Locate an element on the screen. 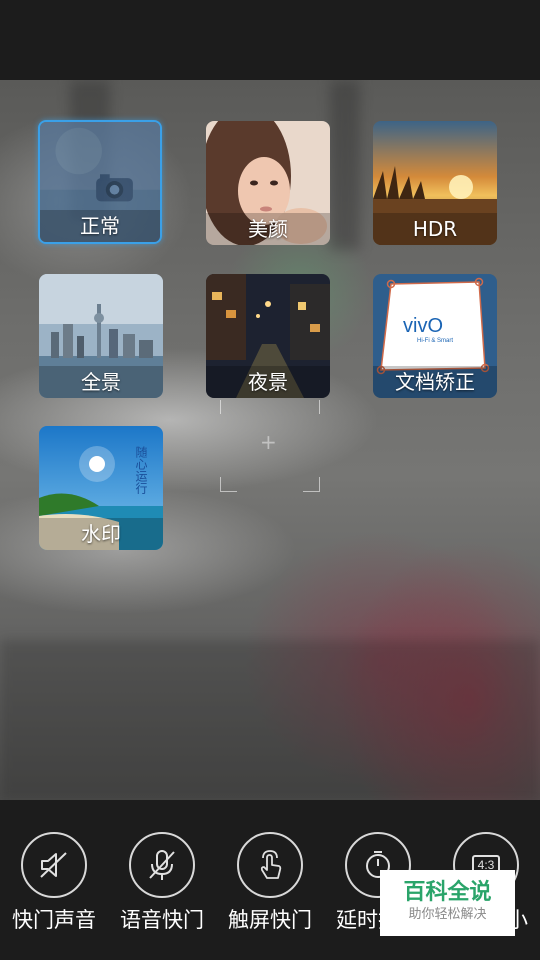 Image resolution: width=540 pixels, height=960 pixels. focus-frame: + is located at coordinates (270, 446).